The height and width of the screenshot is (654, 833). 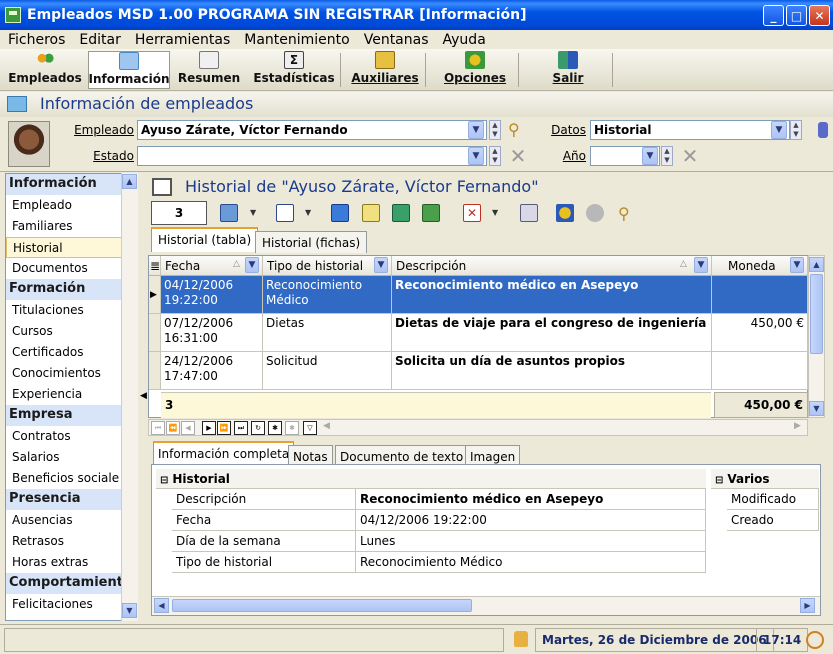 What do you see at coordinates (312, 156) in the screenshot?
I see `estado-field` at bounding box center [312, 156].